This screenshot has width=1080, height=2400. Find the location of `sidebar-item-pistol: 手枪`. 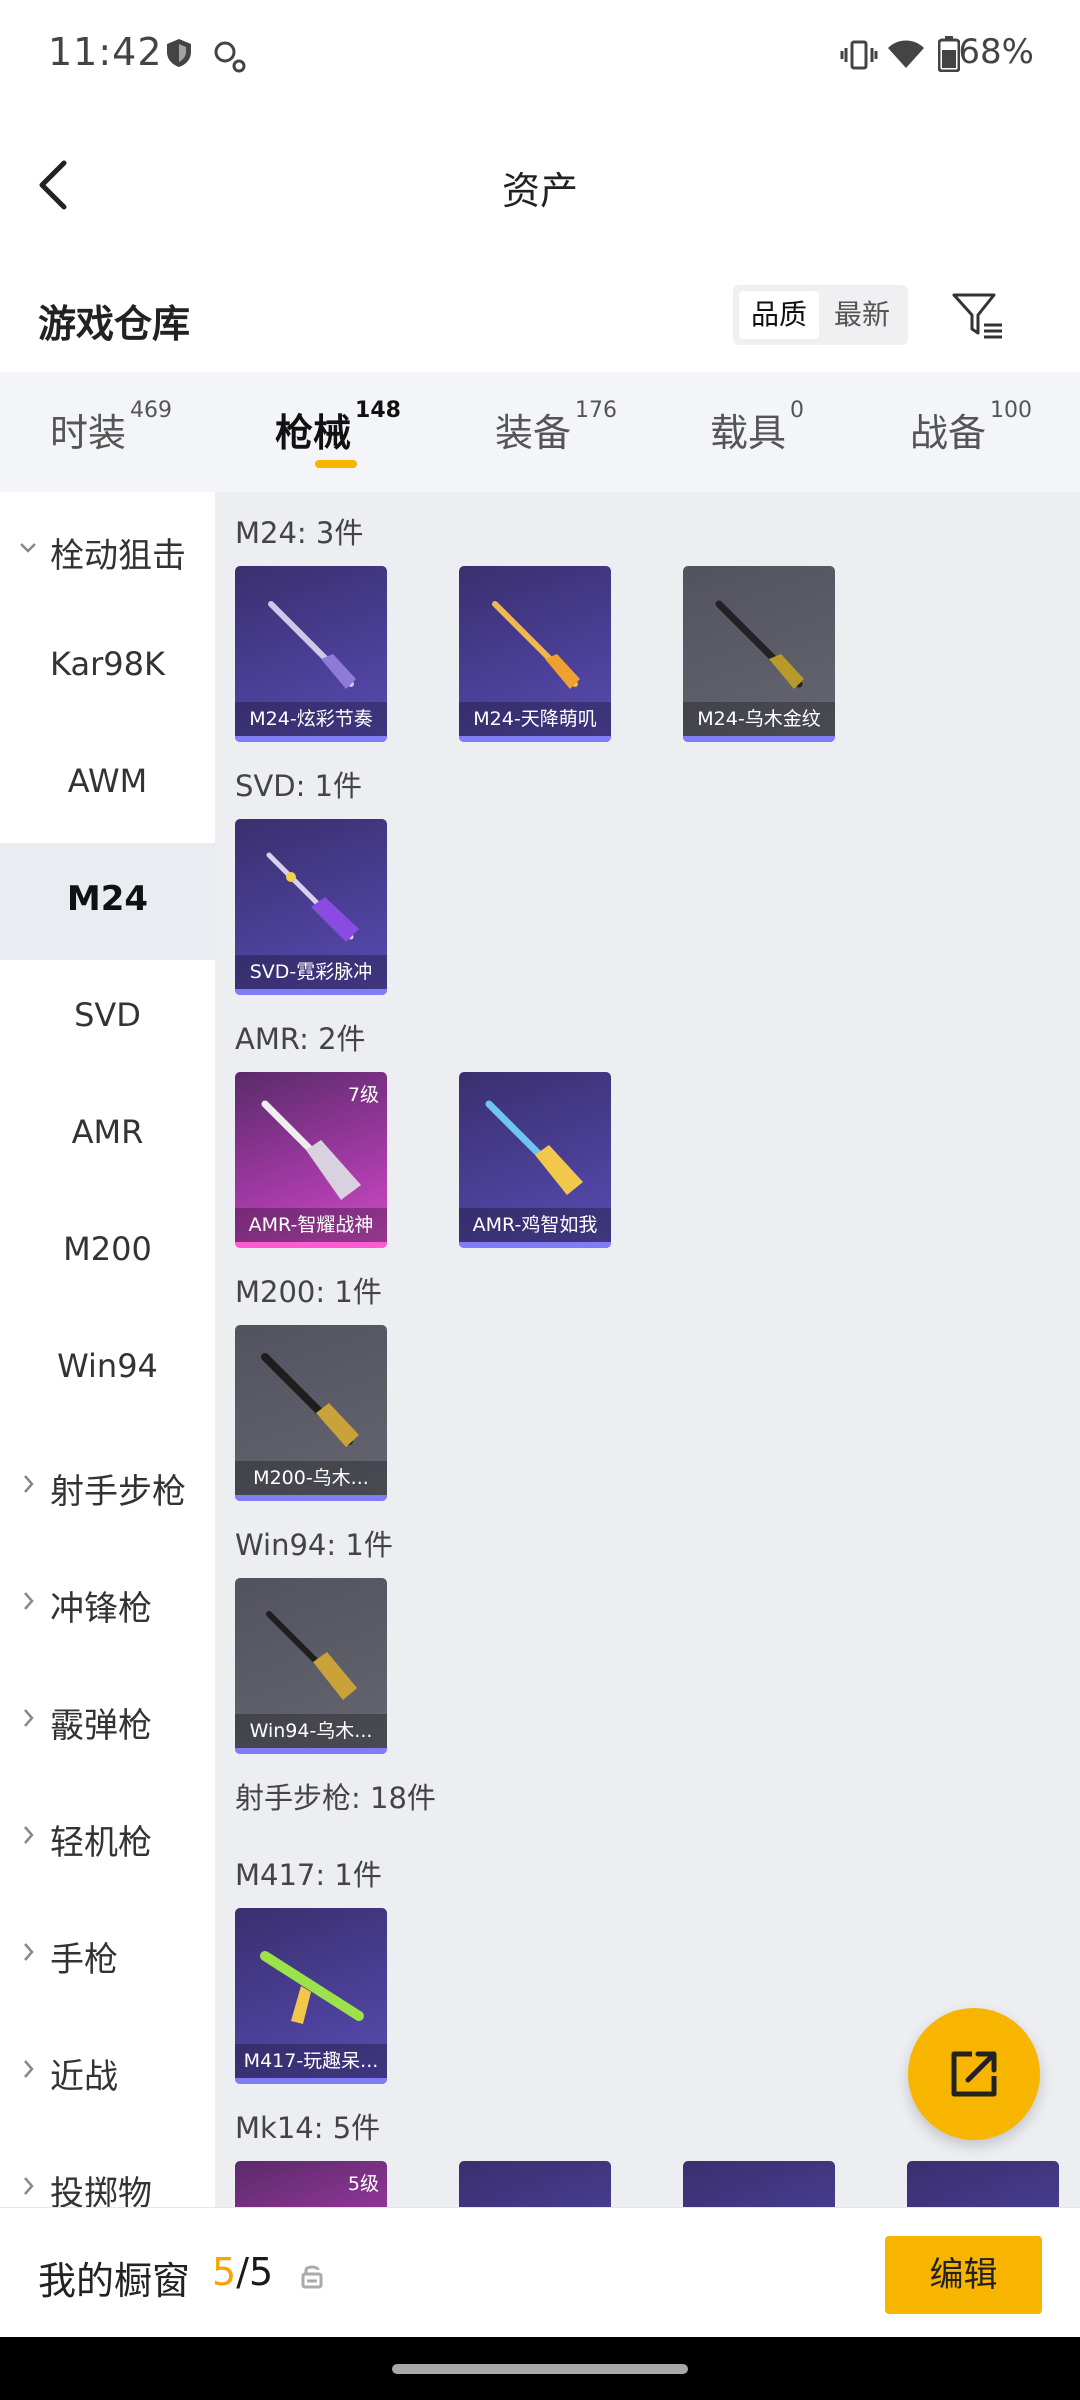

sidebar-item-pistol: 手枪 is located at coordinates (107, 1954).